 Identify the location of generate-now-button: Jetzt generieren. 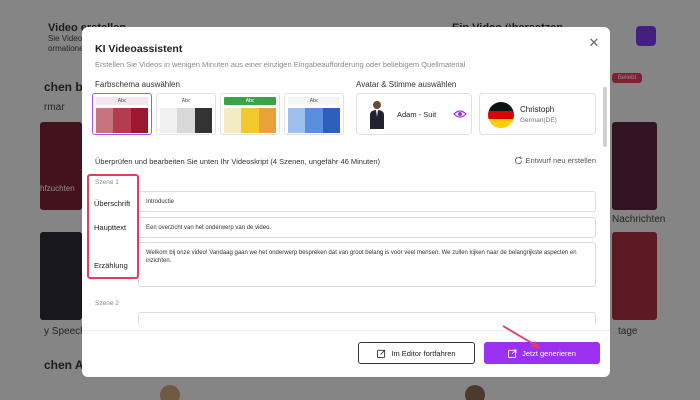
(542, 353).